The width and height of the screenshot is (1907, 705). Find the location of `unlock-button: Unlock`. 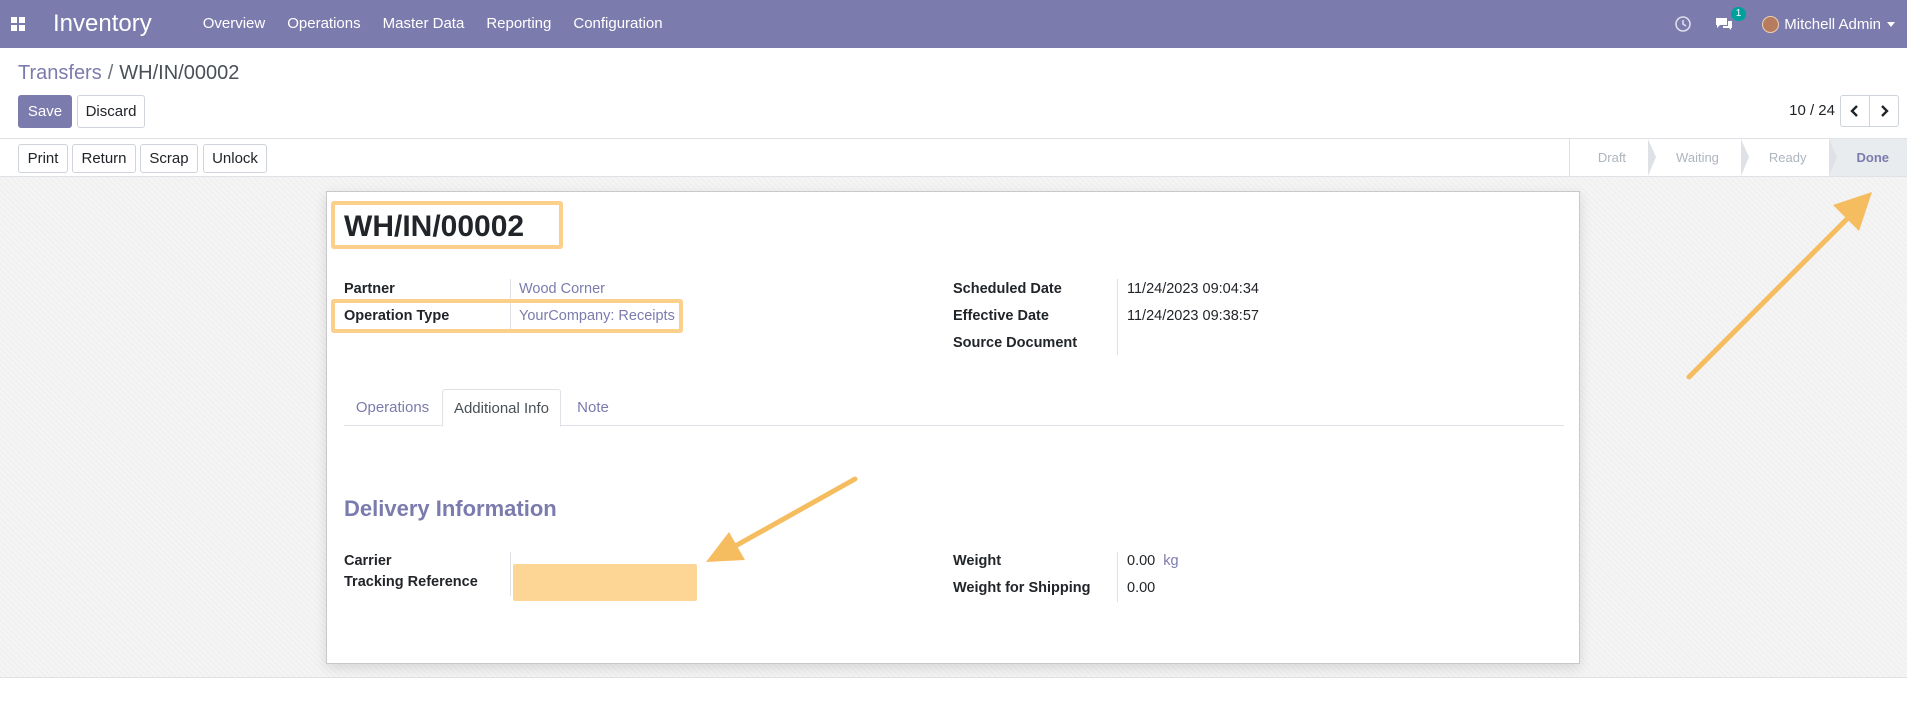

unlock-button: Unlock is located at coordinates (235, 158).